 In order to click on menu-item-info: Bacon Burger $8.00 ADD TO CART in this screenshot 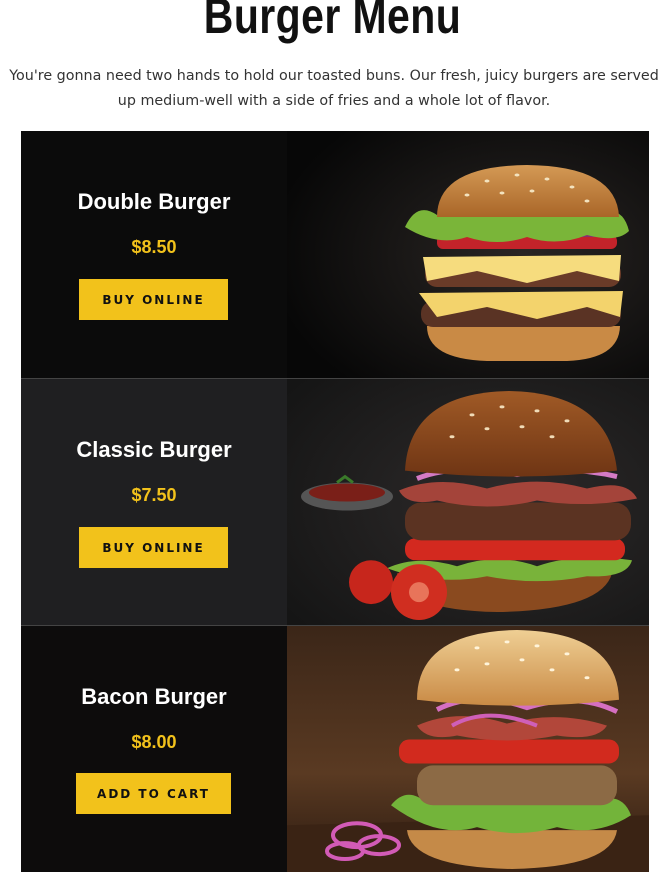, I will do `click(154, 749)`.